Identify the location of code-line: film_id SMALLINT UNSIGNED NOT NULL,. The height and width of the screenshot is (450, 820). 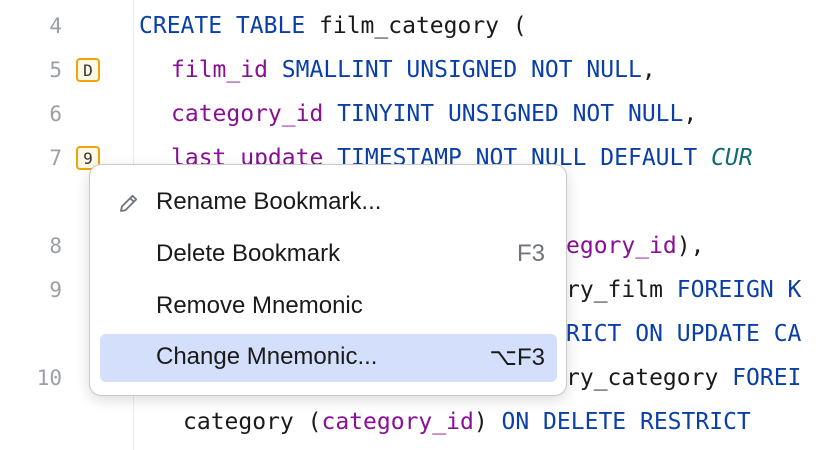
(413, 70).